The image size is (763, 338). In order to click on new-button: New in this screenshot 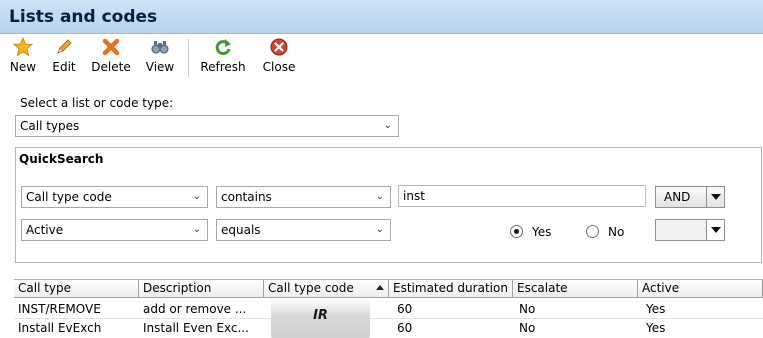, I will do `click(23, 55)`.